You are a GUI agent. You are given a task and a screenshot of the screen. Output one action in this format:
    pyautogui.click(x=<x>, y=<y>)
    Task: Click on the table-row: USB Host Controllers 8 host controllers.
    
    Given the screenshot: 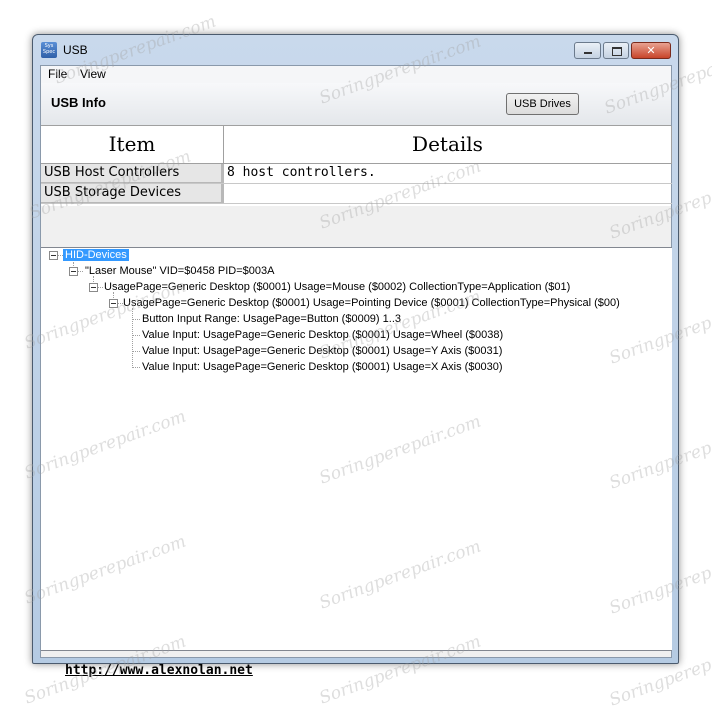 What is the action you would take?
    pyautogui.click(x=356, y=174)
    